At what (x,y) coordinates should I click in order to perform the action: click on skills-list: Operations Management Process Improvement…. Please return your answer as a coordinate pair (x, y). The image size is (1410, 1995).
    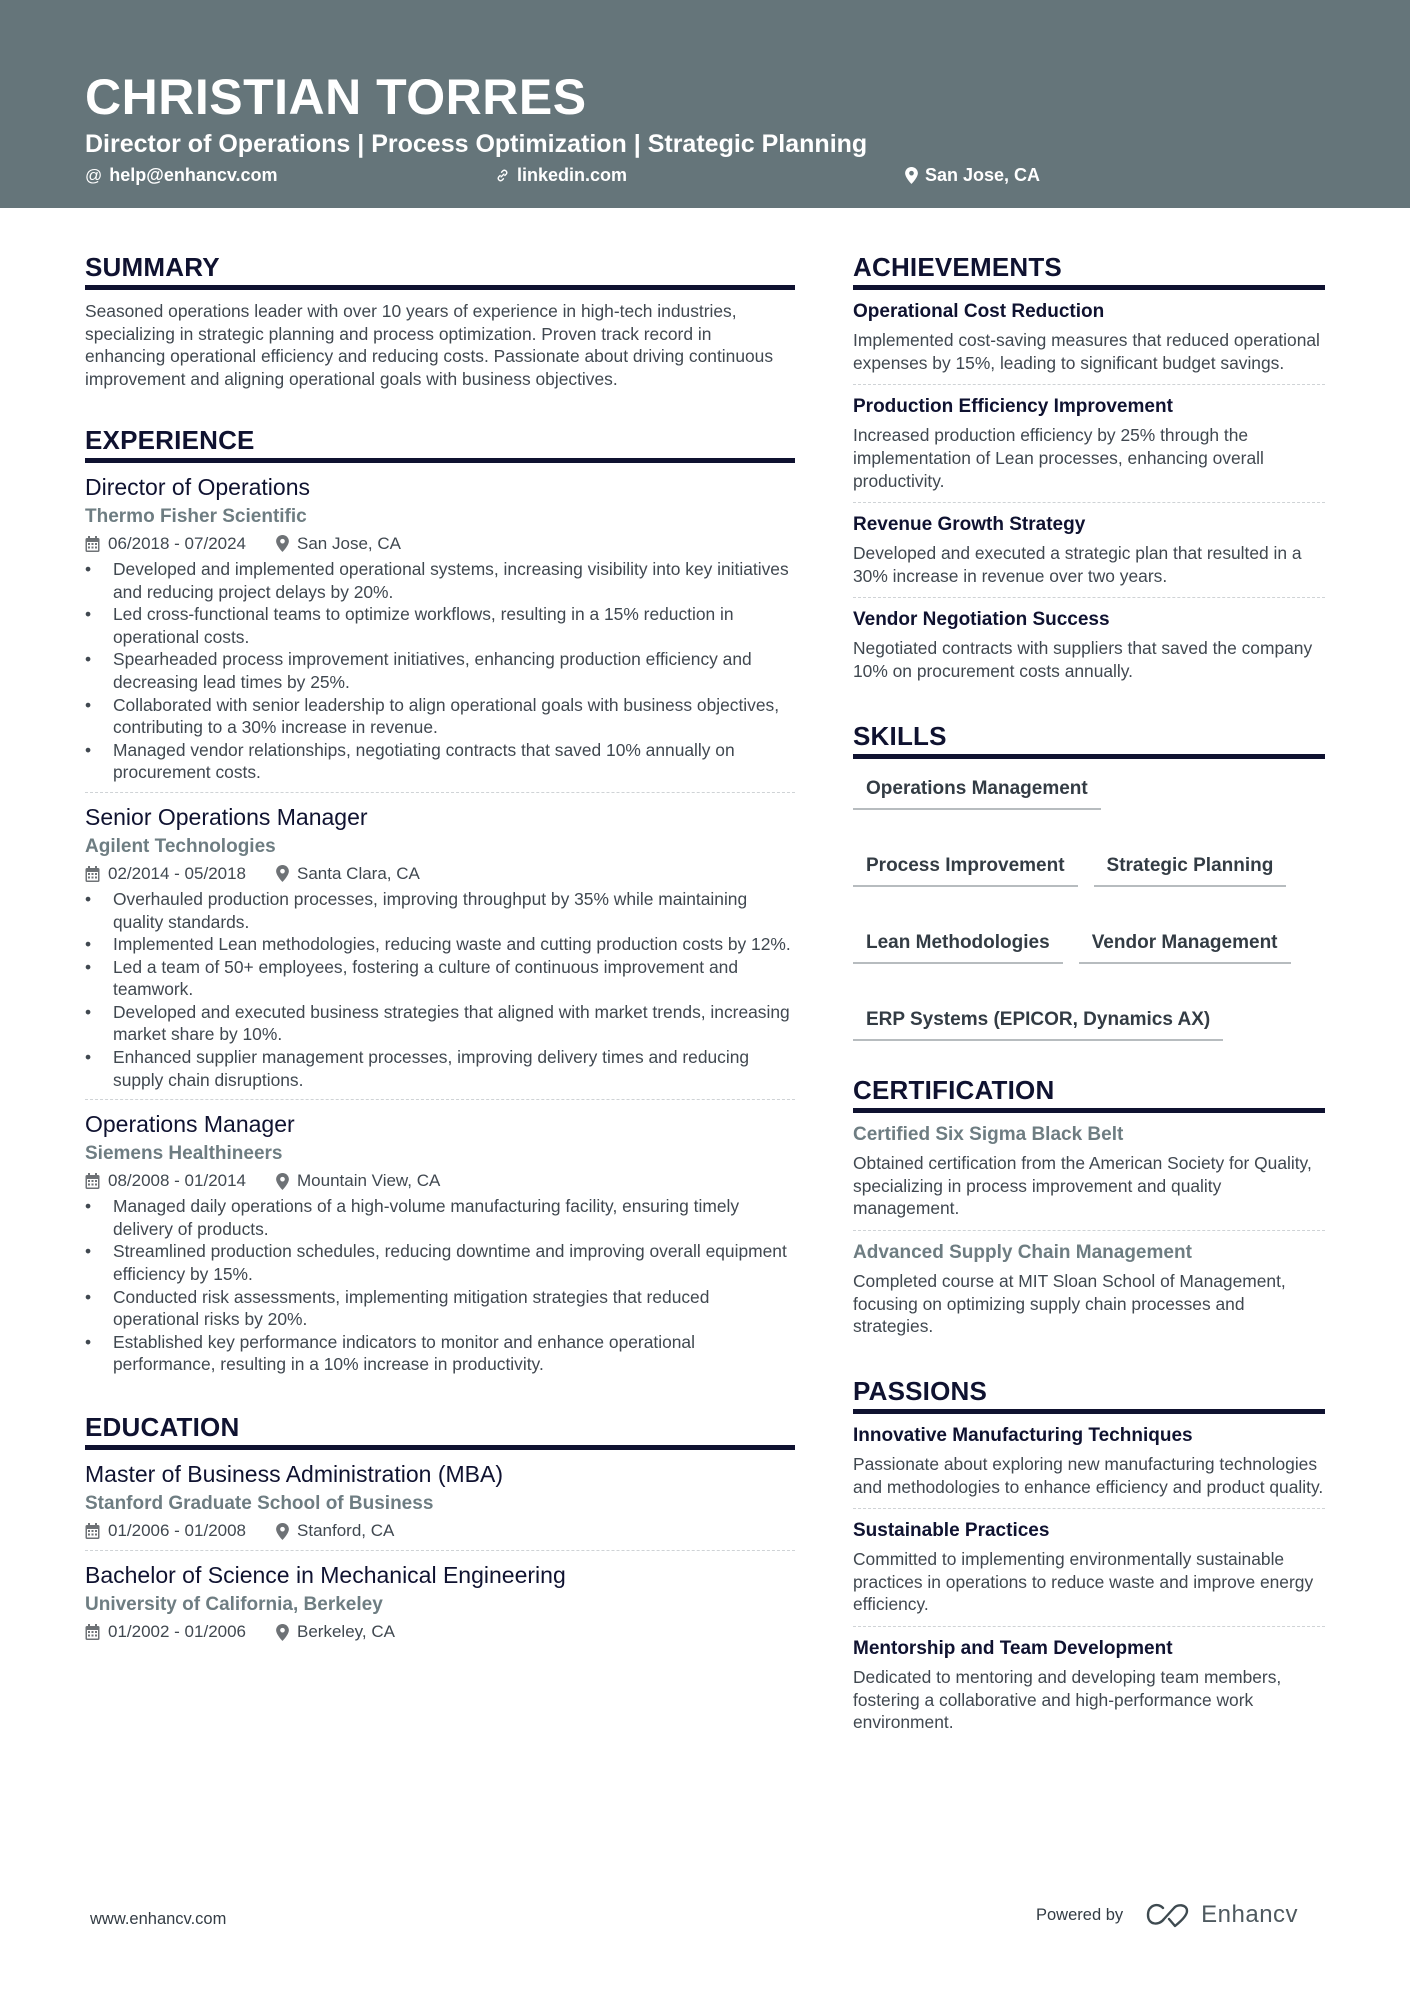
    Looking at the image, I should click on (1089, 907).